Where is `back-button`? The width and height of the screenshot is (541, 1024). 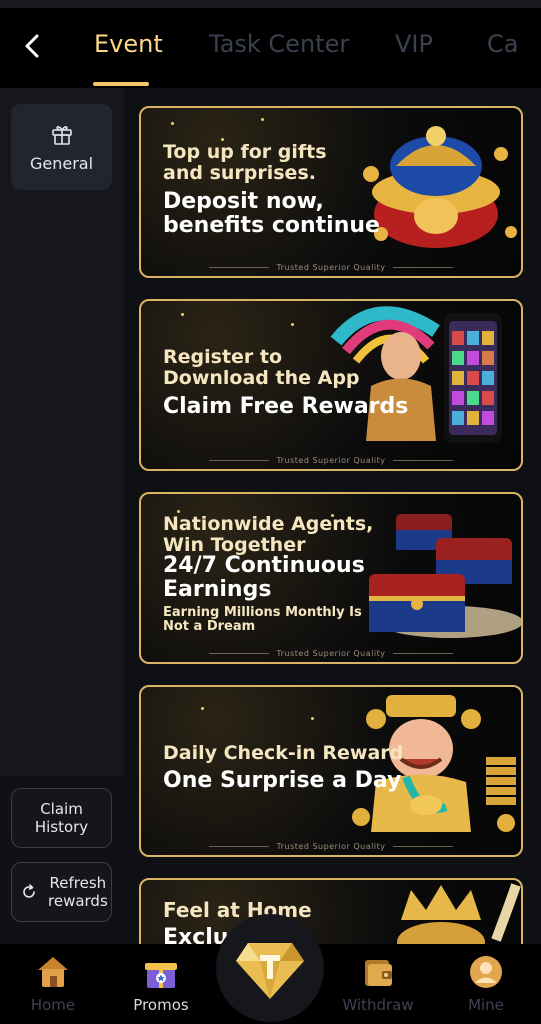
back-button is located at coordinates (32, 46).